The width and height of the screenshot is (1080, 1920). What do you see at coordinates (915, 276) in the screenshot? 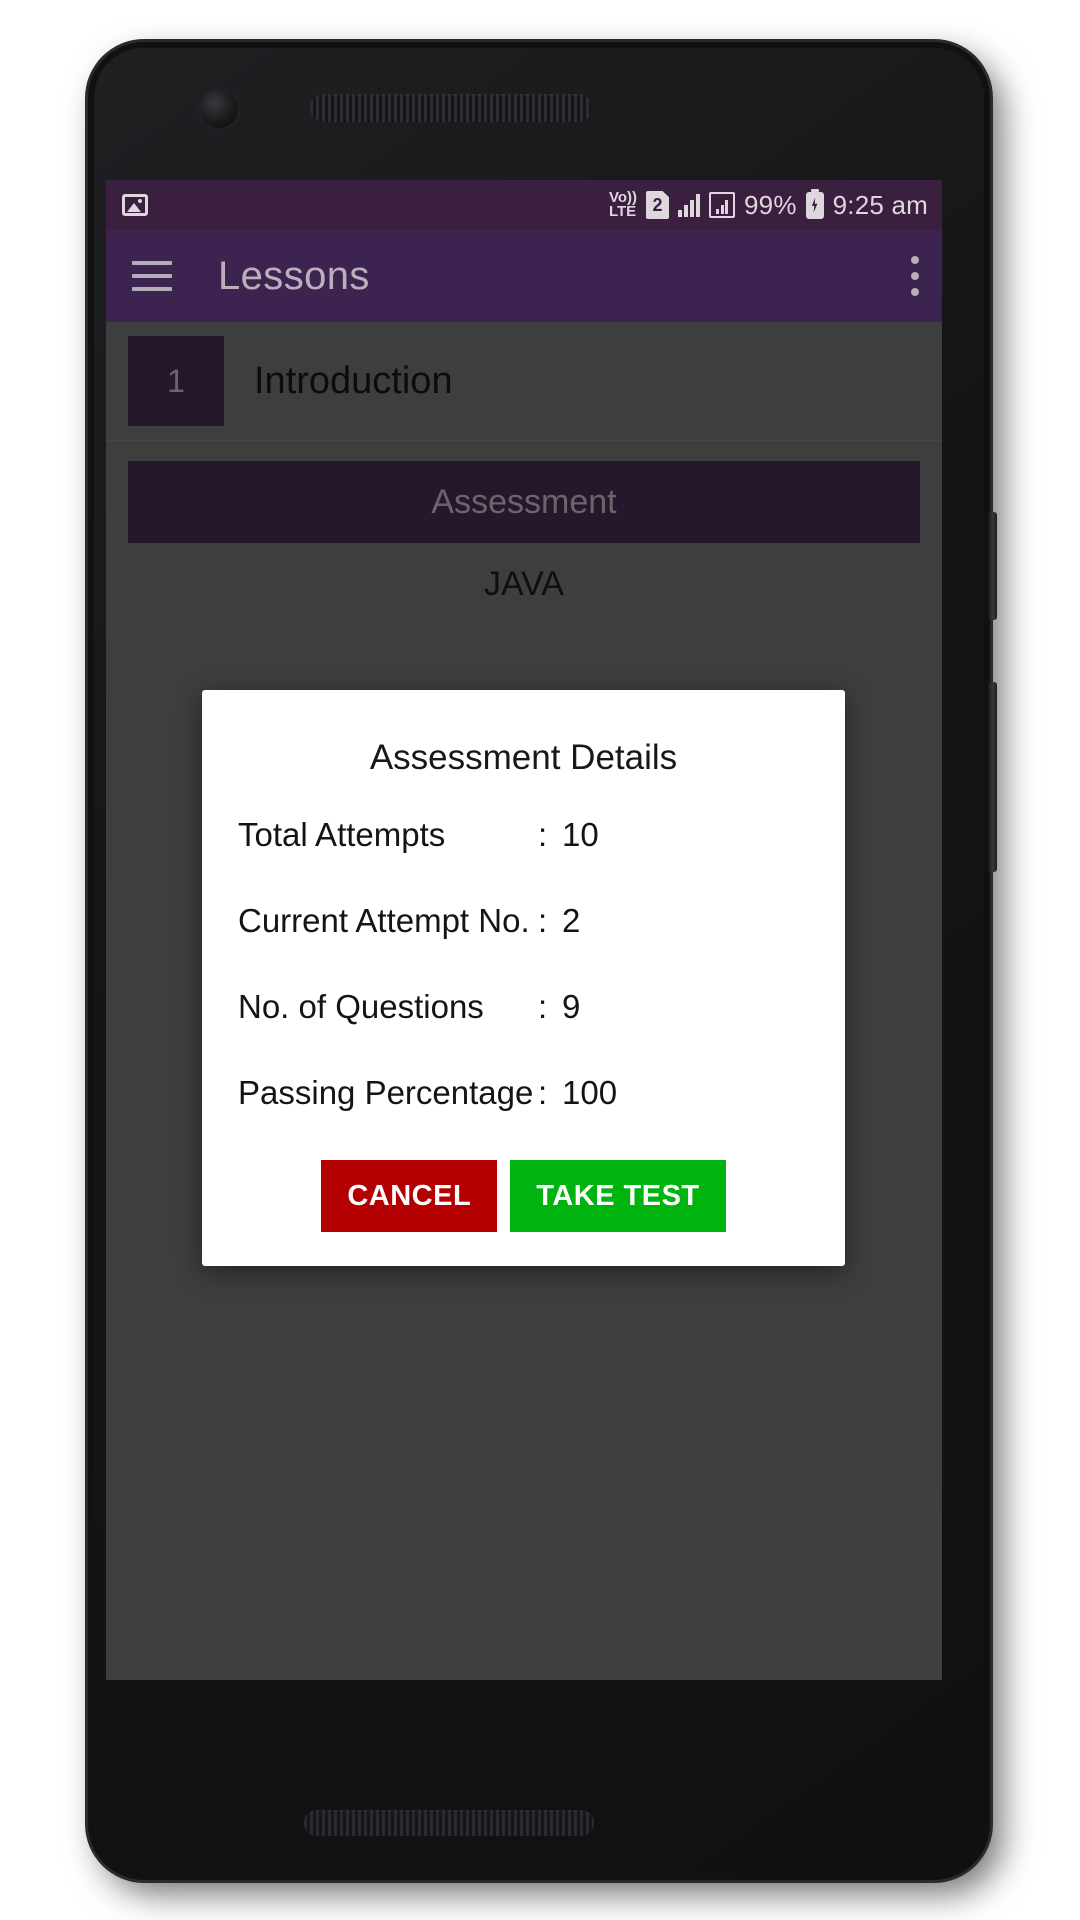
I see `more-vertical-icon` at bounding box center [915, 276].